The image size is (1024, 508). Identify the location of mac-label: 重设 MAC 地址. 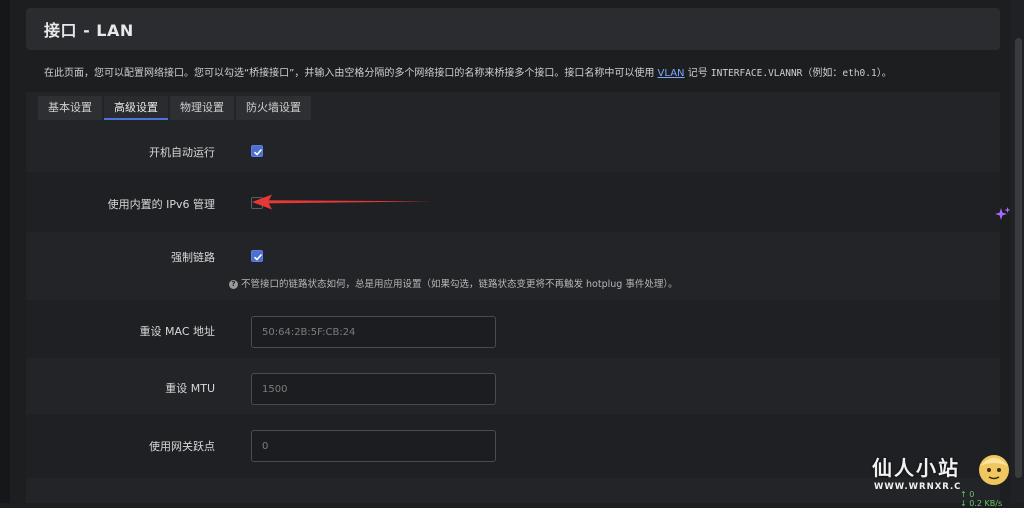
(177, 331).